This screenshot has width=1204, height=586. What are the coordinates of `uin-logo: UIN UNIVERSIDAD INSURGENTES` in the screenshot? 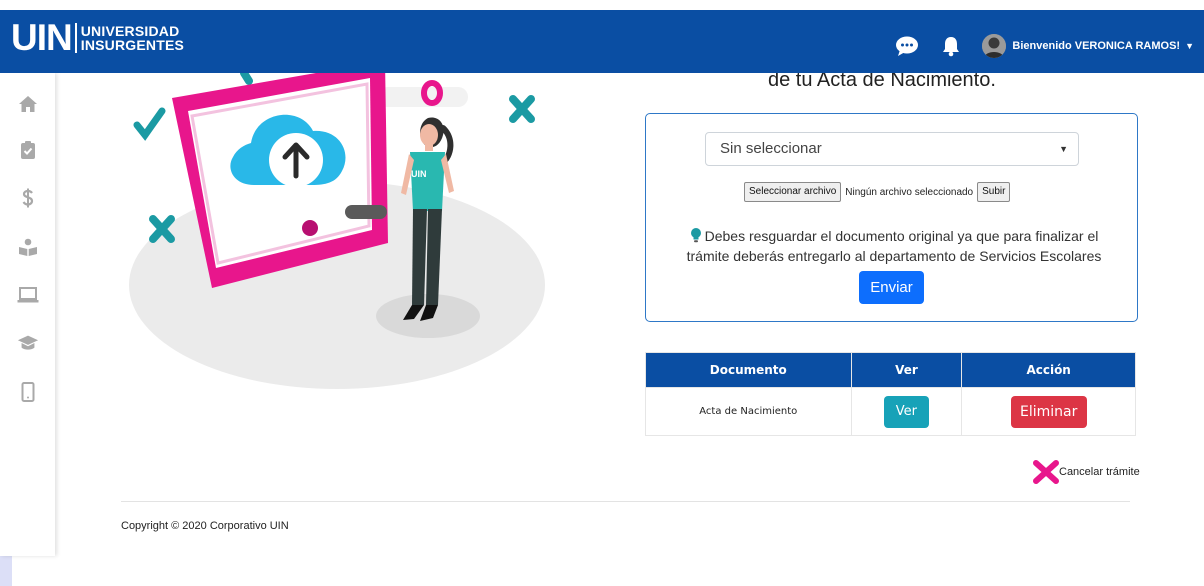 It's located at (97, 37).